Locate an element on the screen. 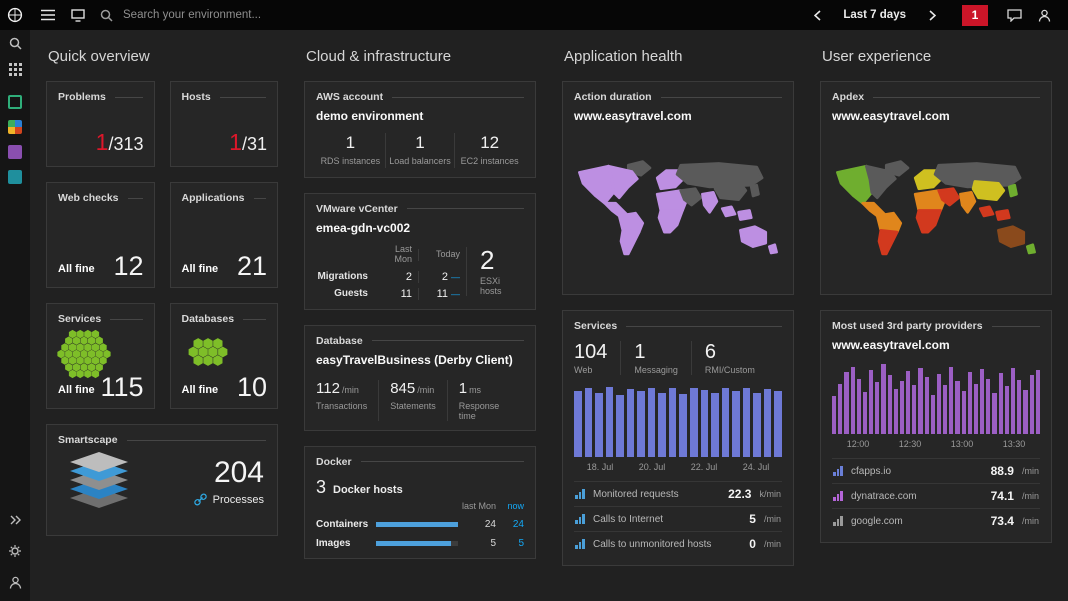 The width and height of the screenshot is (1068, 601). stat-label: Load balancers is located at coordinates (420, 161).